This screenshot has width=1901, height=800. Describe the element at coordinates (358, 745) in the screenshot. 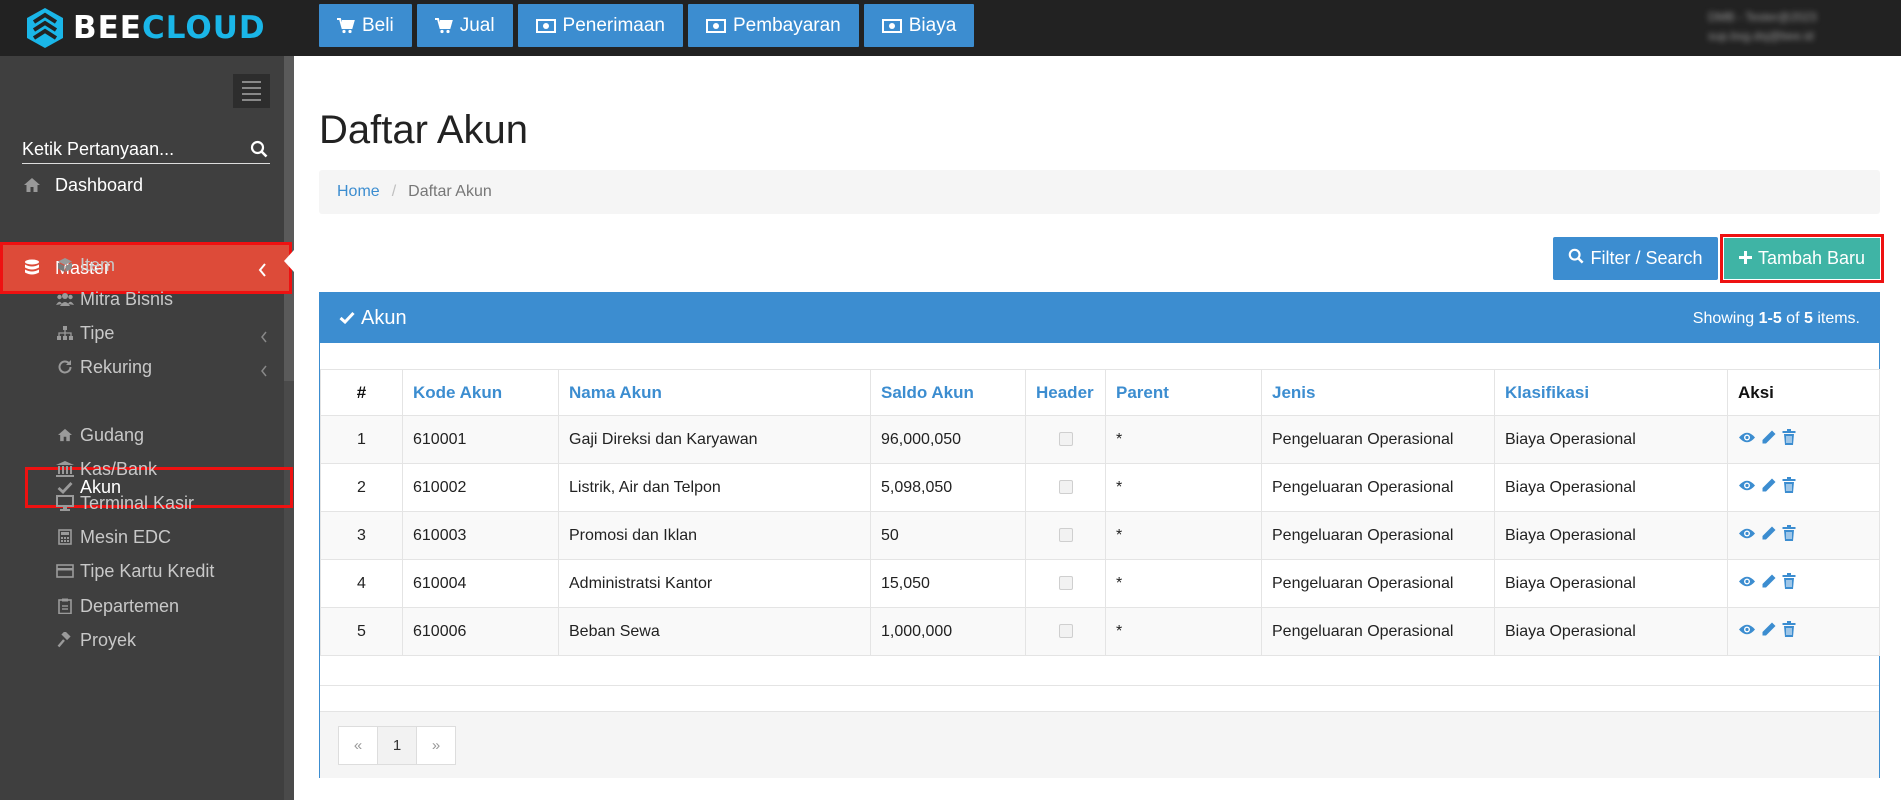

I see `pagination-prev: «` at that location.